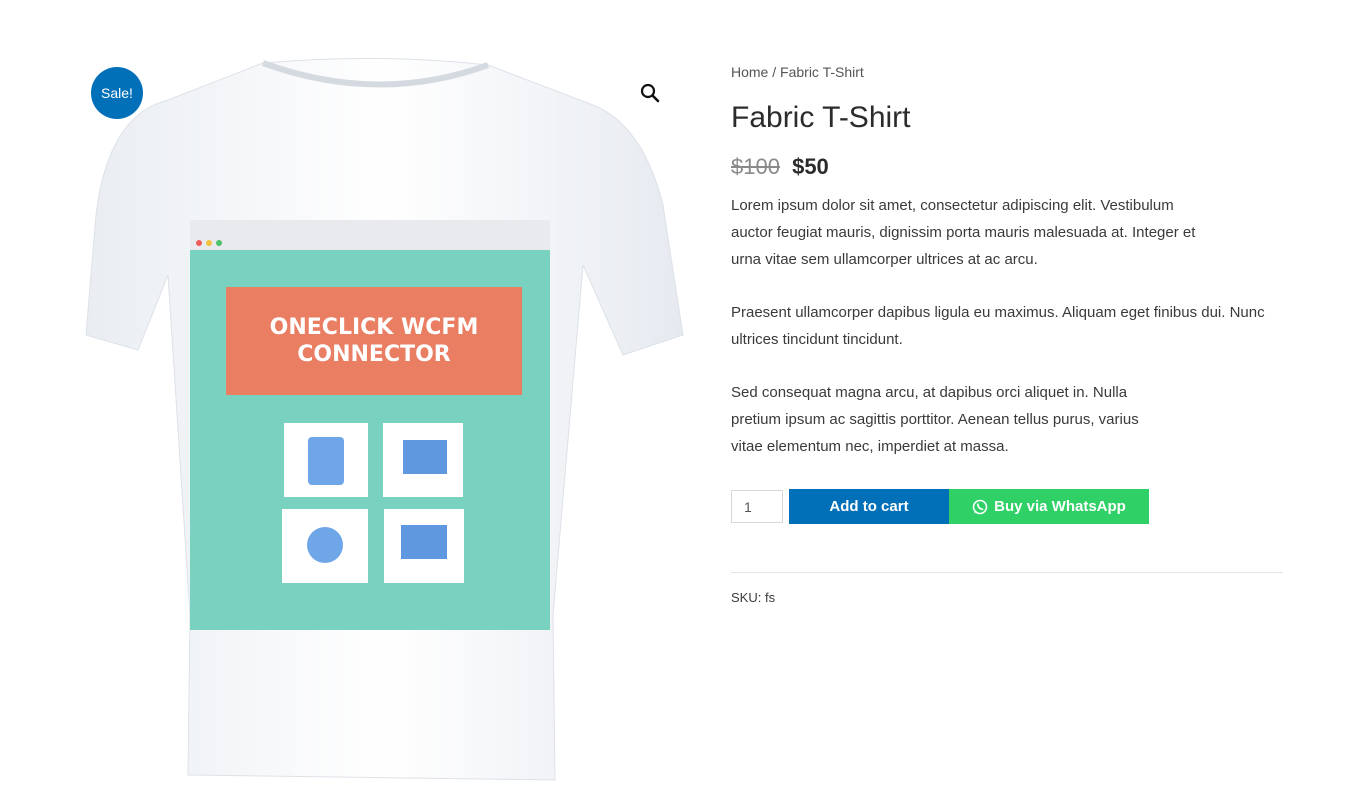 Image resolution: width=1365 pixels, height=810 pixels. Describe the element at coordinates (1007, 72) in the screenshot. I see `breadcrumb: Home / Fabric T-Shirt` at that location.